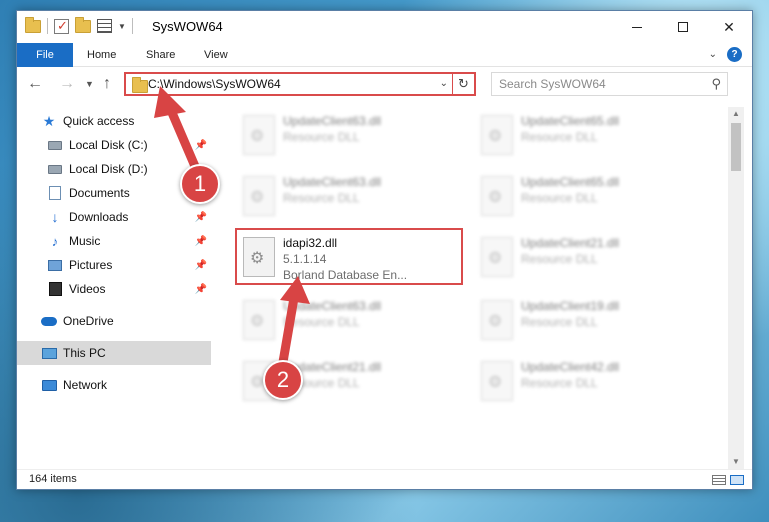 The width and height of the screenshot is (769, 522). What do you see at coordinates (713, 54) in the screenshot?
I see `expand-ribbon-chevron-icon: ⌄` at bounding box center [713, 54].